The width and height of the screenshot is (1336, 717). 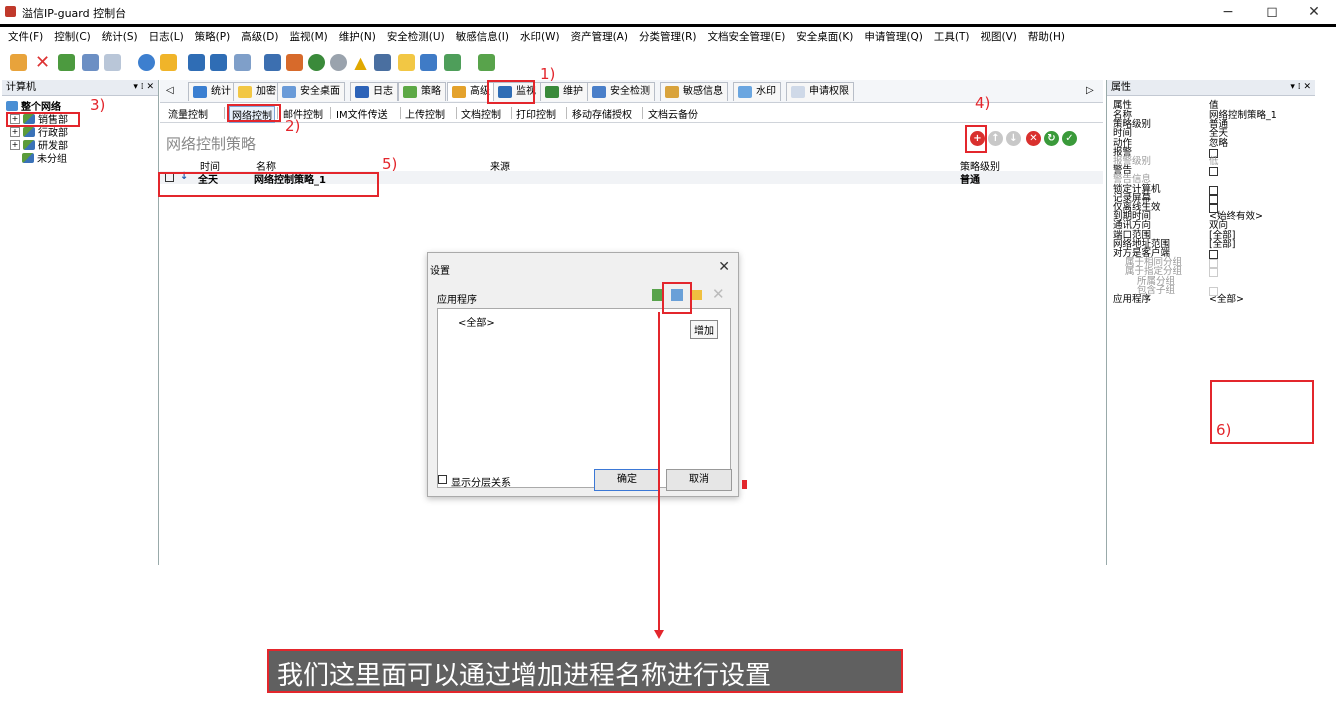 What do you see at coordinates (257, 91) in the screenshot?
I see `tab-encrypt: 加密` at bounding box center [257, 91].